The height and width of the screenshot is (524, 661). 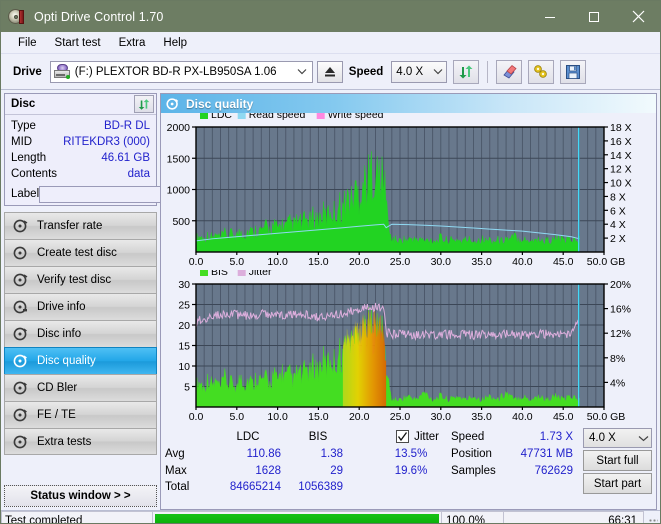 What do you see at coordinates (606, 417) in the screenshot?
I see `svg-text: 50.0 GB` at bounding box center [606, 417].